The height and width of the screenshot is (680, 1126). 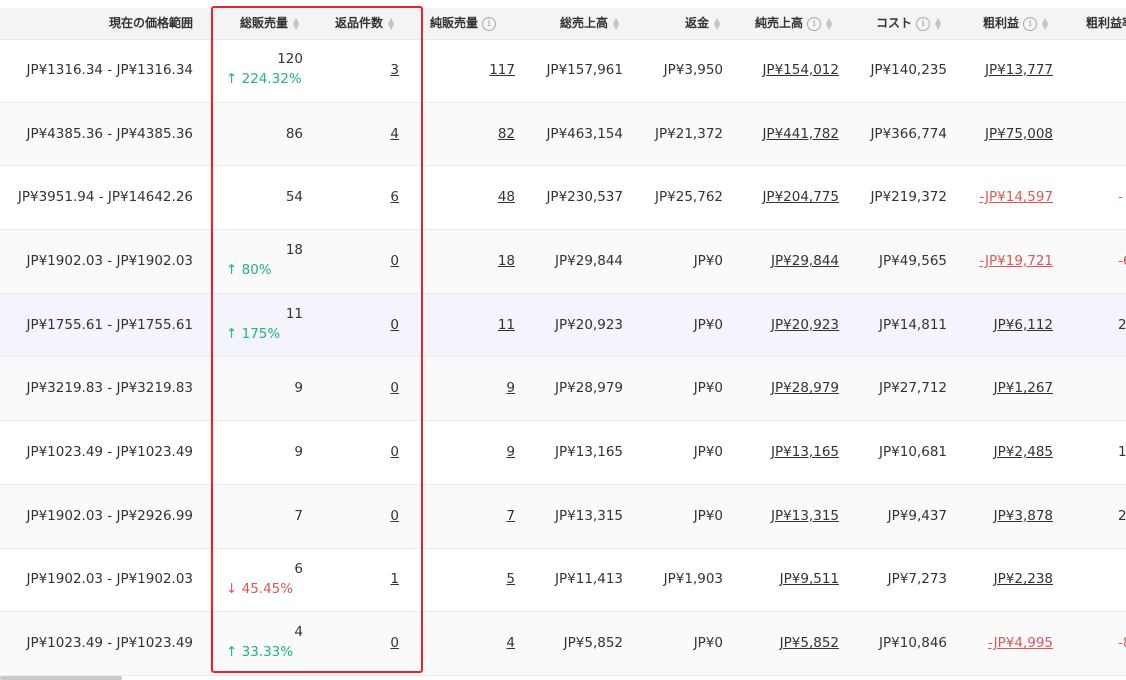 I want to click on gross-rev-cell: JP¥20,923, so click(x=589, y=324).